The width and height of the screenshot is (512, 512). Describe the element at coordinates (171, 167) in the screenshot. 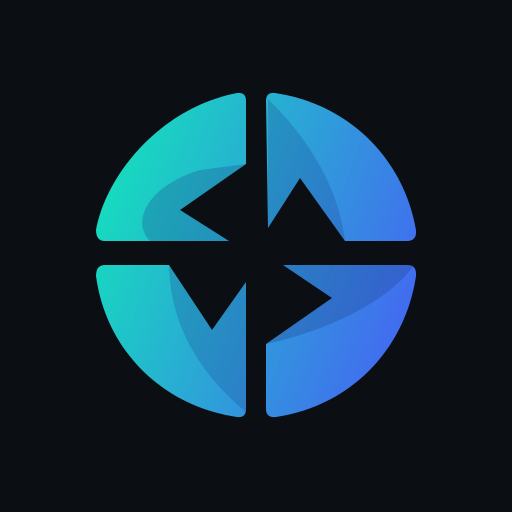

I see `logo-quadrant-top-left` at that location.